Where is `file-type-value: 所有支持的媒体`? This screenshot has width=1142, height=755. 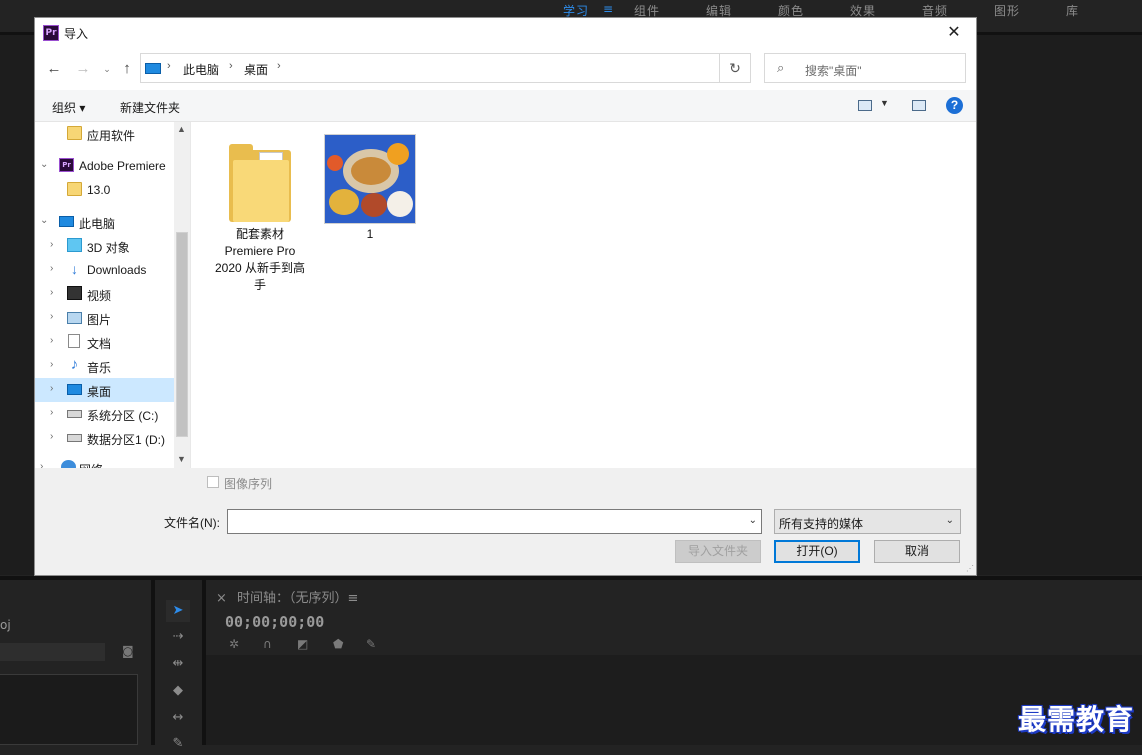
file-type-value: 所有支持的媒体 is located at coordinates (821, 524).